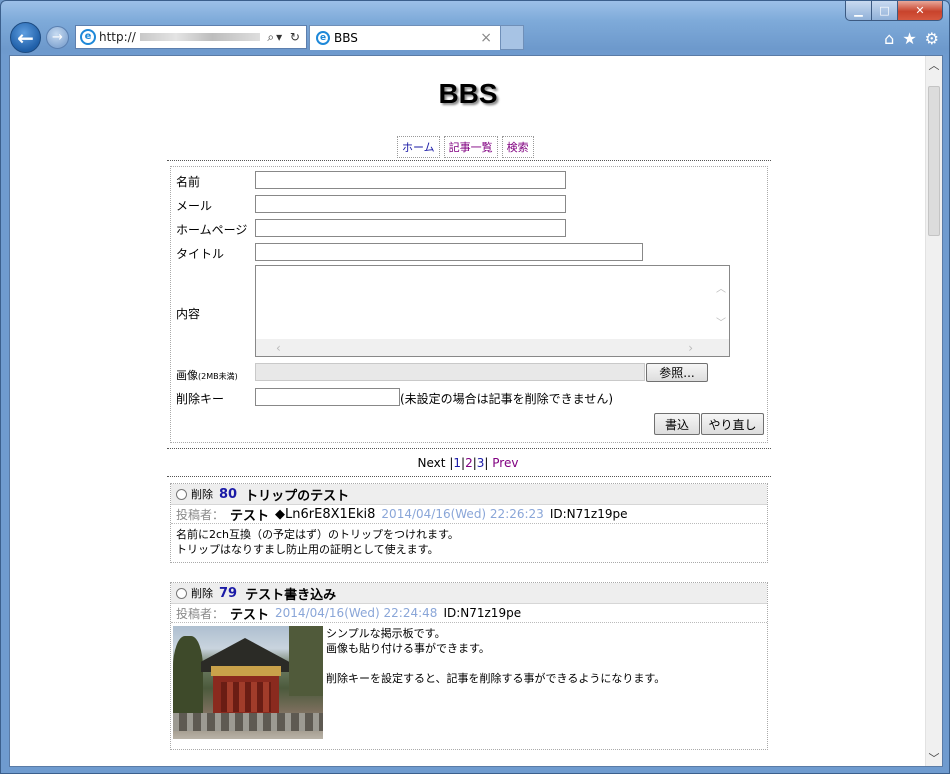 The image size is (950, 774). What do you see at coordinates (410, 180) in the screenshot?
I see `name-input` at bounding box center [410, 180].